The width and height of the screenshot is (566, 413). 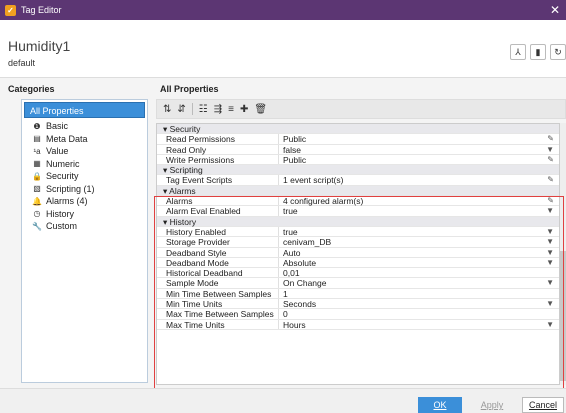 What do you see at coordinates (203, 109) in the screenshot?
I see `categorize-icon: ☷` at bounding box center [203, 109].